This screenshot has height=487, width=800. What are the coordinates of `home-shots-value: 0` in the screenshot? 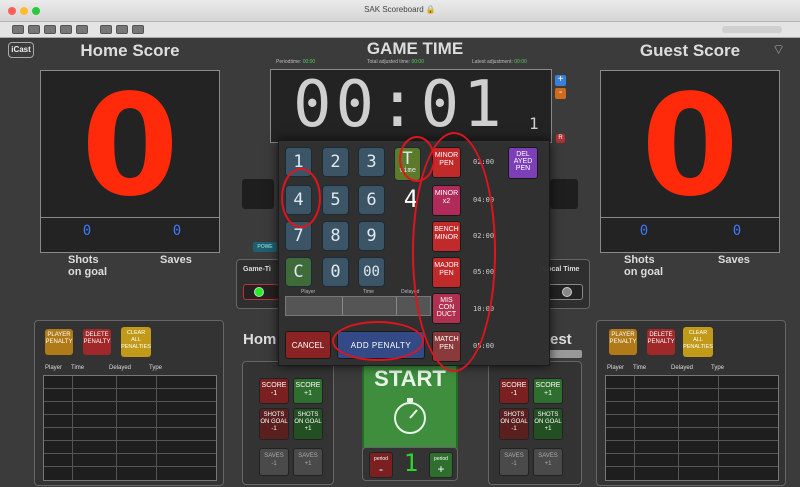 It's located at (87, 231).